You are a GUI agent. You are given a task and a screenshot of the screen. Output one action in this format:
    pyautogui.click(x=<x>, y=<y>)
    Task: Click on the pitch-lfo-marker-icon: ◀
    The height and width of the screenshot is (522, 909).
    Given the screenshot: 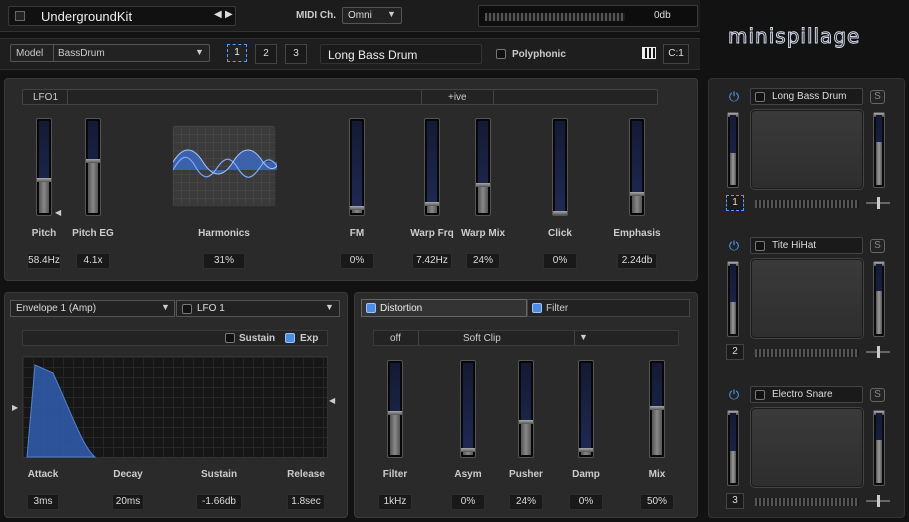 What is the action you would take?
    pyautogui.click(x=58, y=212)
    